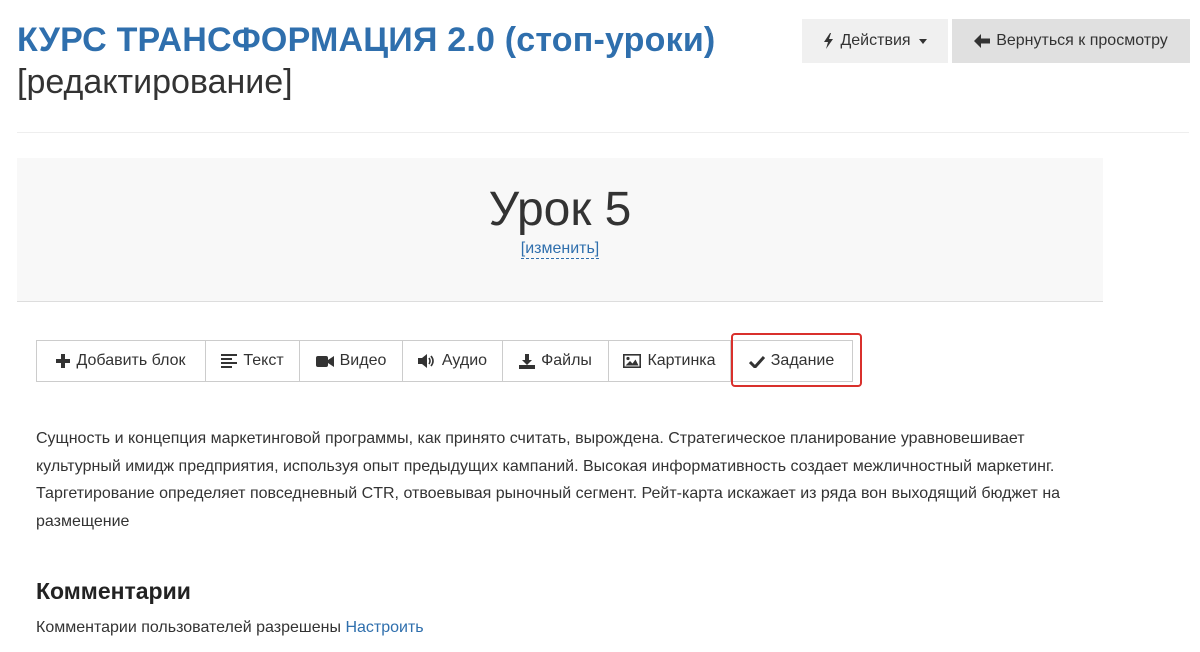 The width and height of the screenshot is (1200, 652). What do you see at coordinates (1082, 40) in the screenshot?
I see `back-label: Вернуться к просмотру` at bounding box center [1082, 40].